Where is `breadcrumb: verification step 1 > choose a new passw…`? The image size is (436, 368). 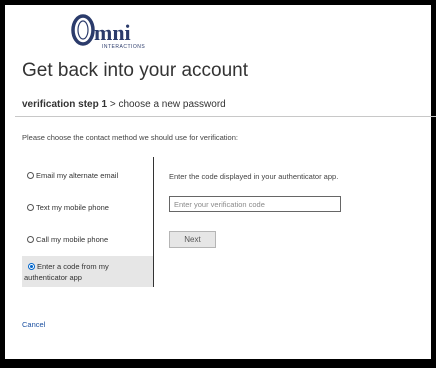 breadcrumb: verification step 1 > choose a new passw… is located at coordinates (124, 104).